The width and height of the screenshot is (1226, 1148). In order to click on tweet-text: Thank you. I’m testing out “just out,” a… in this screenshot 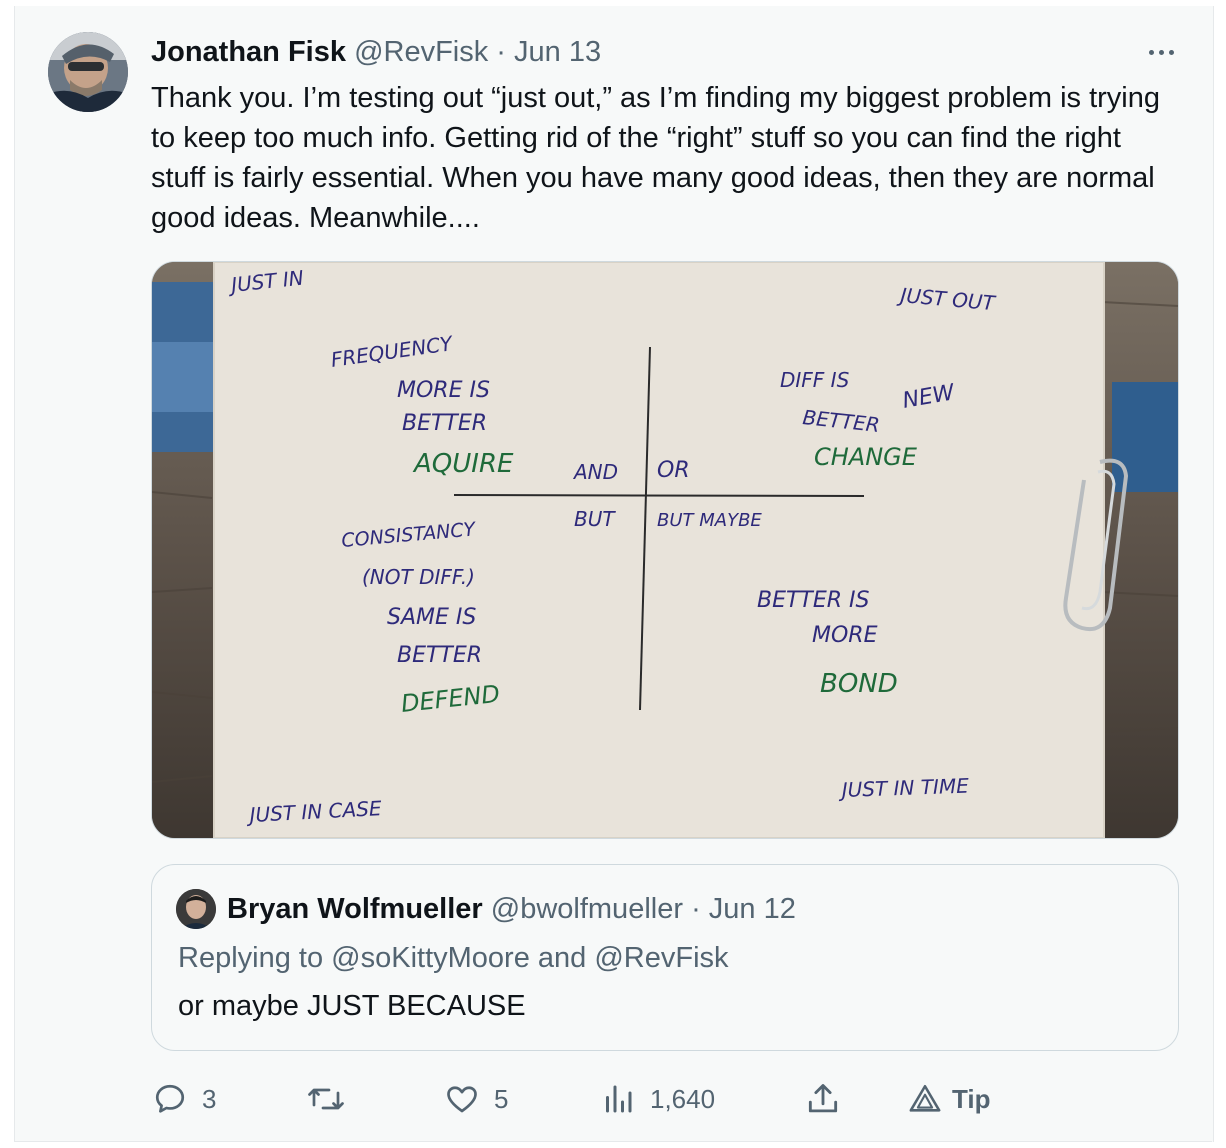, I will do `click(655, 158)`.